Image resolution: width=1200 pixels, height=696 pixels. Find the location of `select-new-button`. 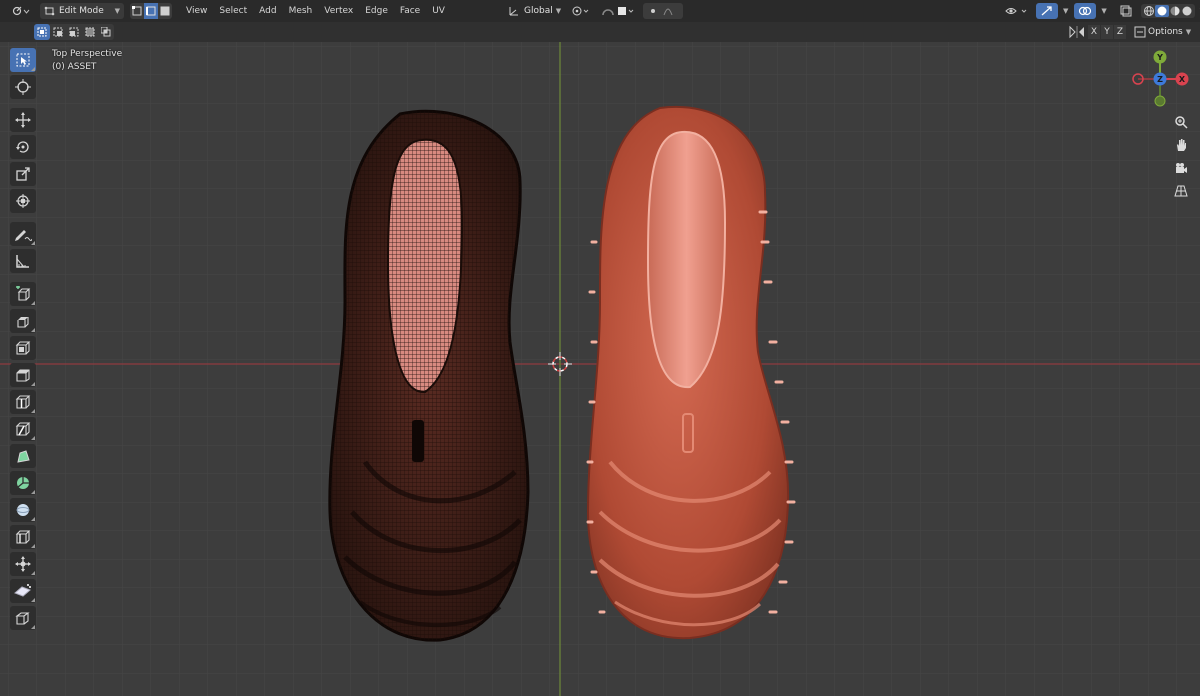

select-new-button is located at coordinates (42, 32).